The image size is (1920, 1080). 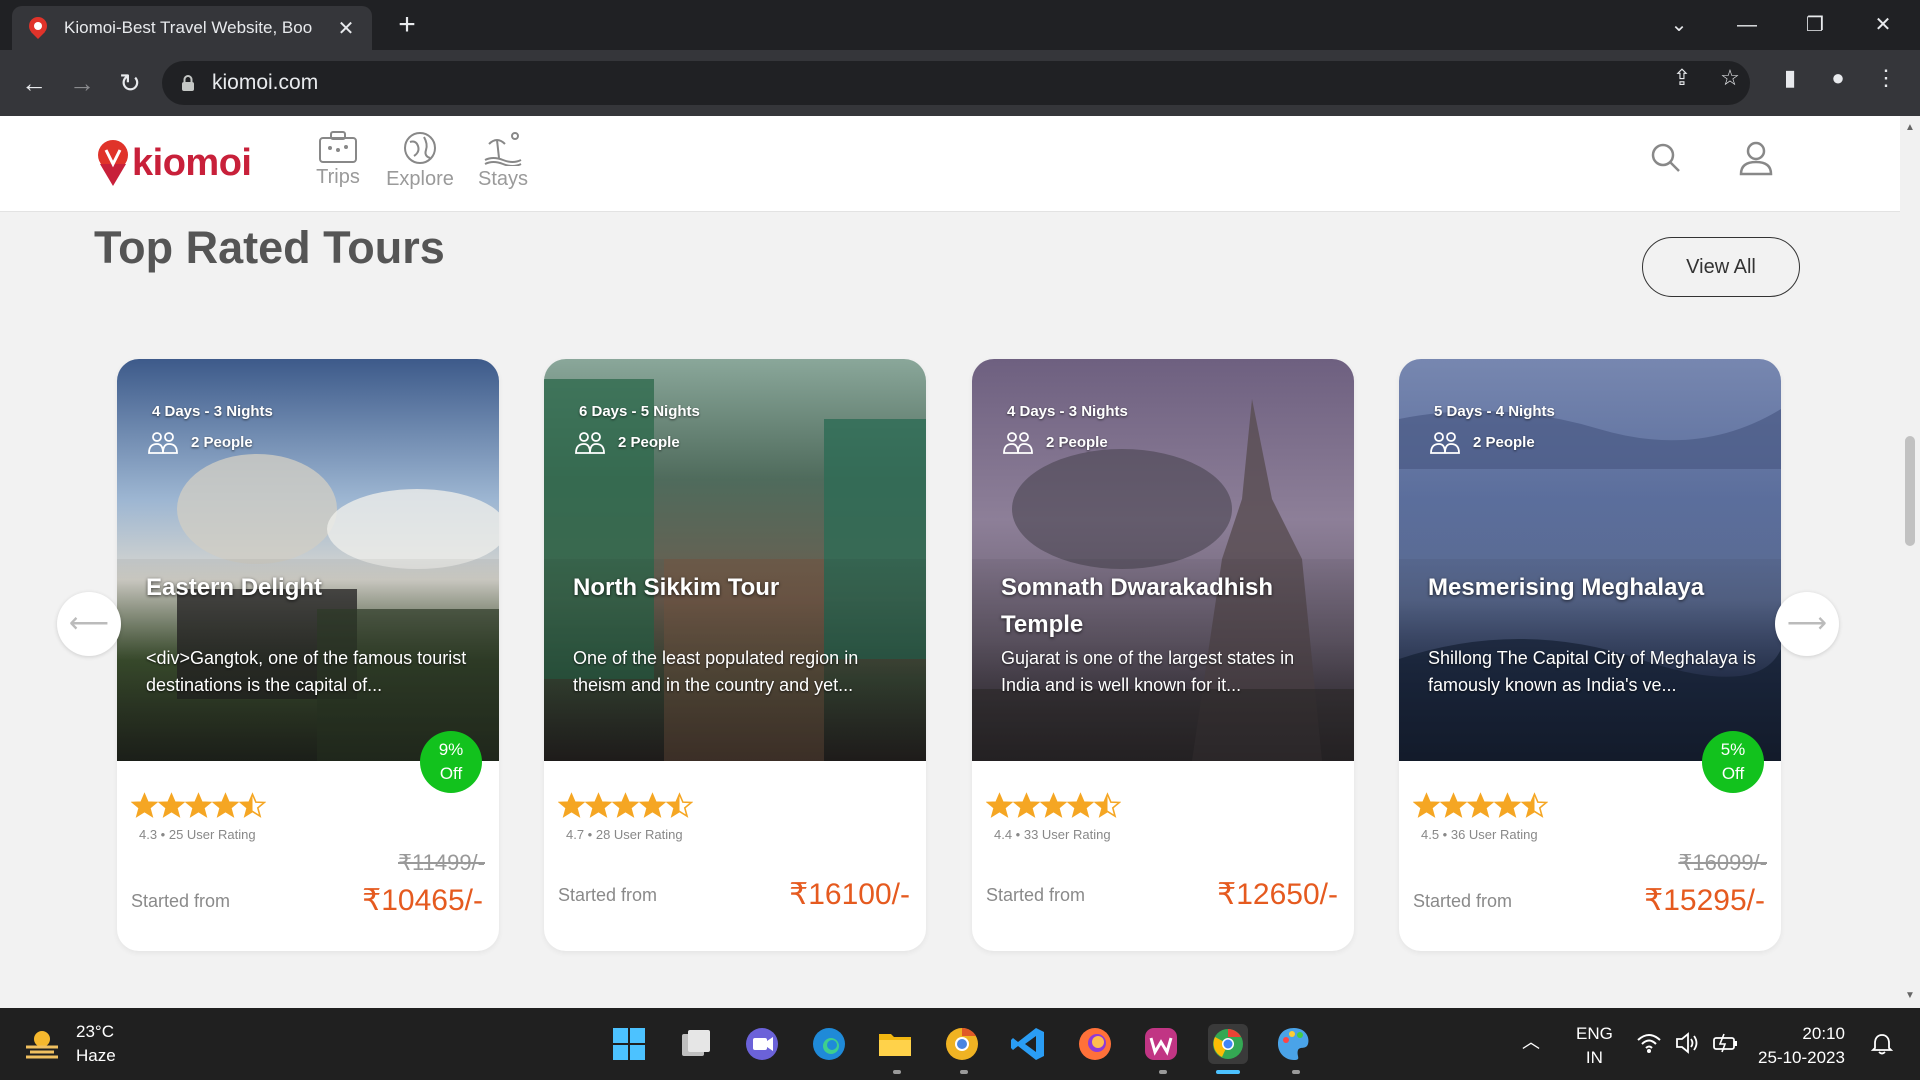 I want to click on user-account-icon, so click(x=1756, y=158).